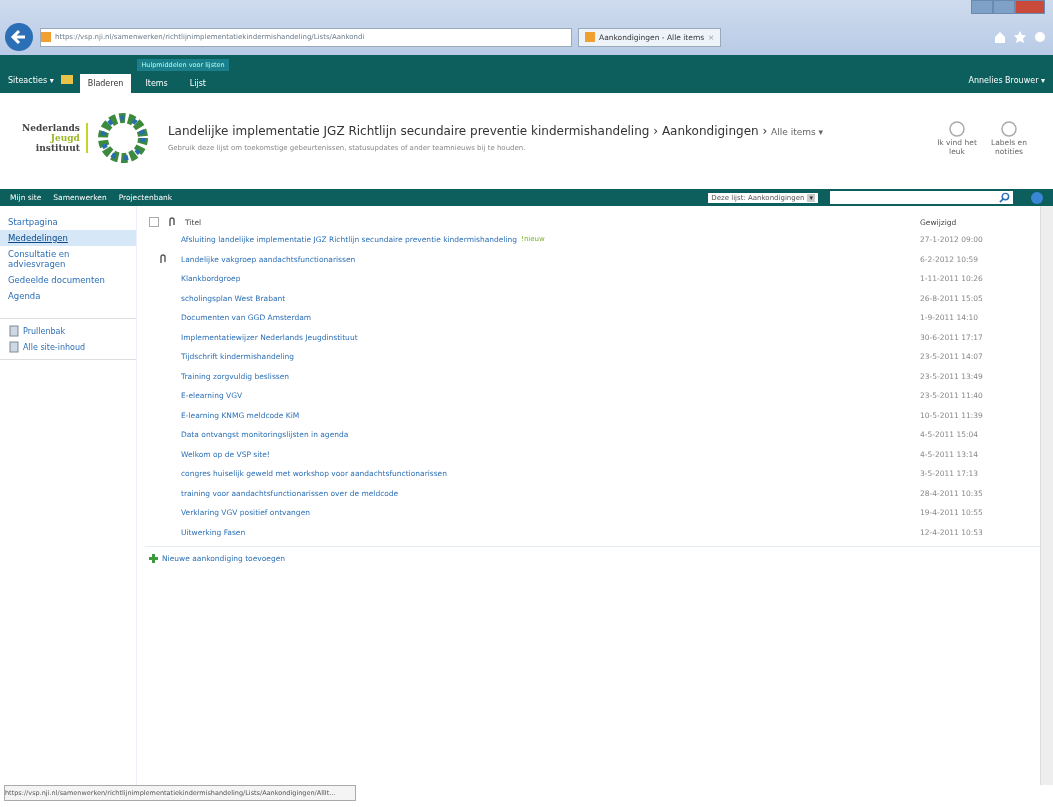 This screenshot has height=807, width=1053. Describe the element at coordinates (1004, 197) in the screenshot. I see `search-icon` at that location.